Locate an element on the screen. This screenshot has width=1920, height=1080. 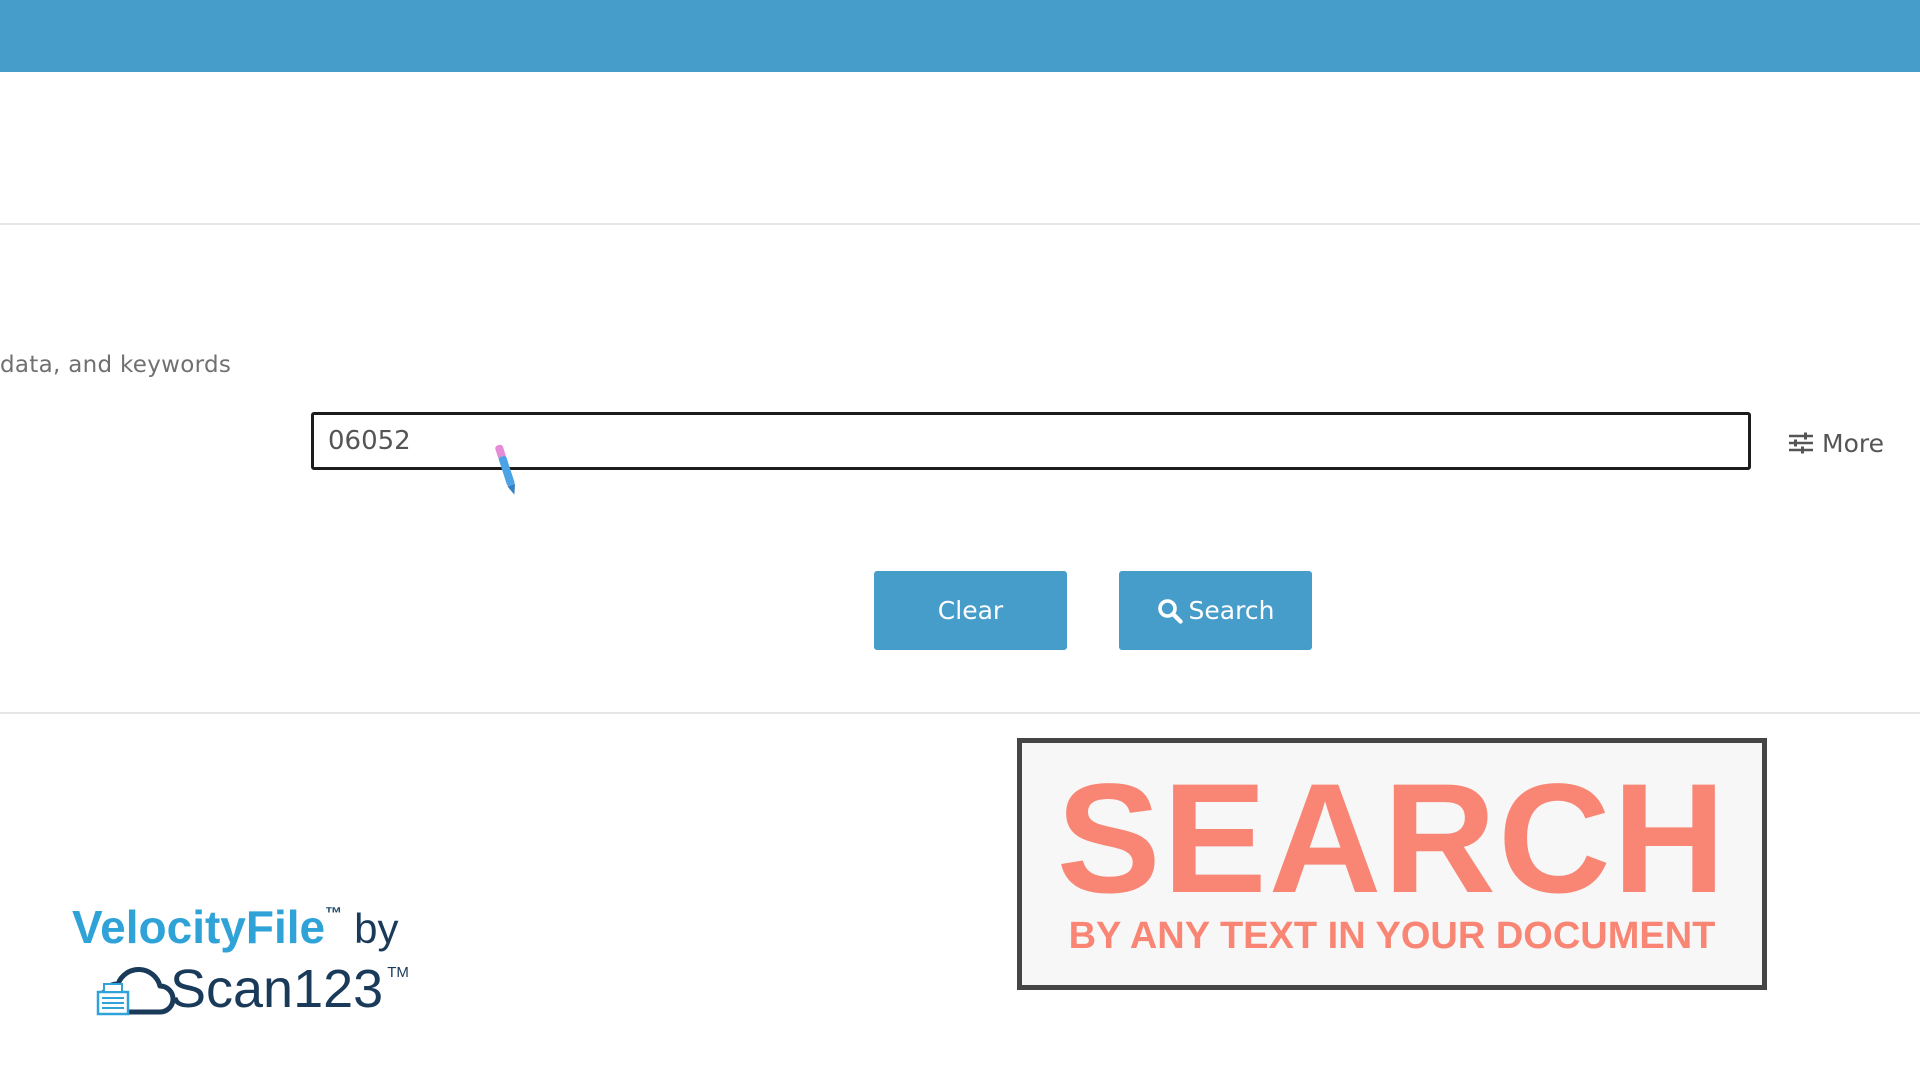
search-button-label: Search is located at coordinates (1231, 610).